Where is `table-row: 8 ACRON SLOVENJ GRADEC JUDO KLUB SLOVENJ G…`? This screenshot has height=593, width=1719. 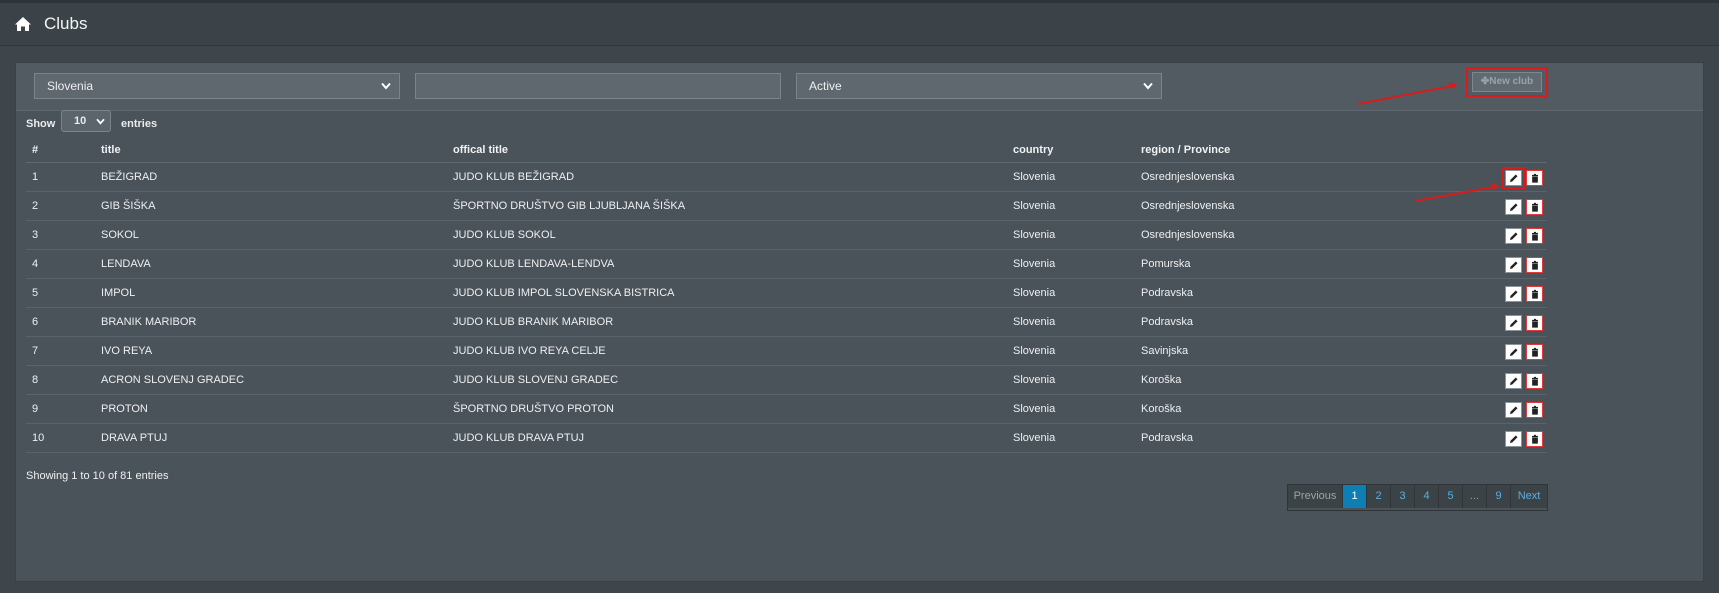
table-row: 8 ACRON SLOVENJ GRADEC JUDO KLUB SLOVENJ G… is located at coordinates (786, 380).